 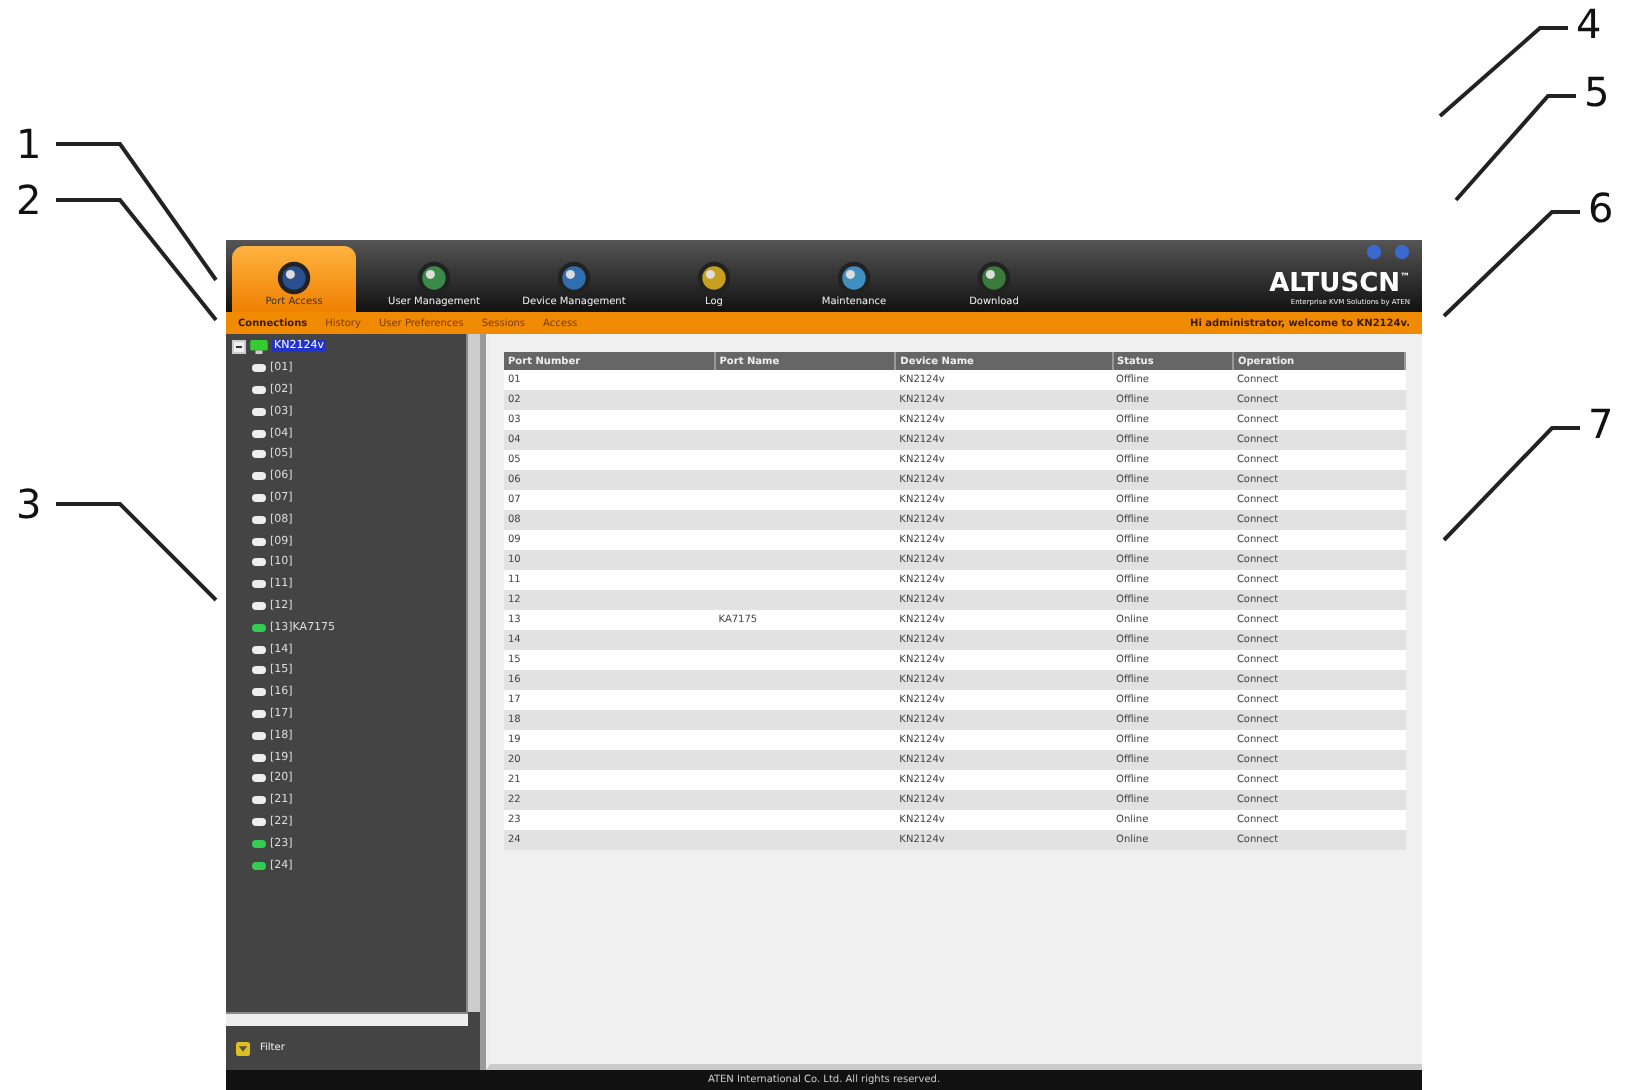 I want to click on logo: ALTUSCN$^{™}$, so click(x=1339, y=282).